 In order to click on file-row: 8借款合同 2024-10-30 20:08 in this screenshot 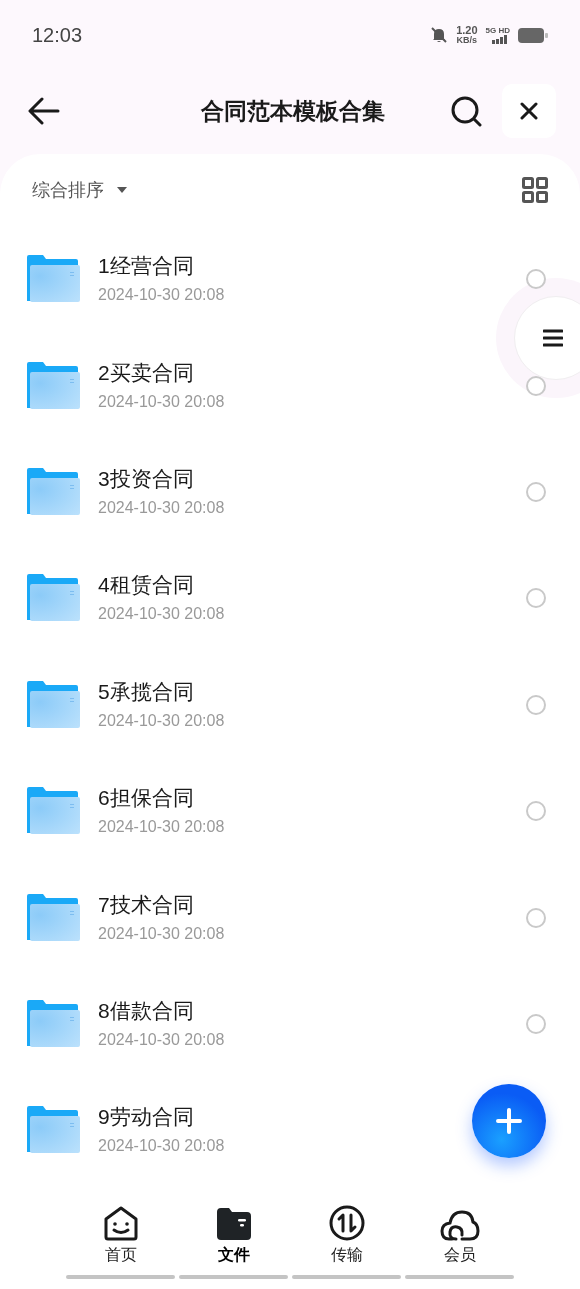, I will do `click(290, 1024)`.